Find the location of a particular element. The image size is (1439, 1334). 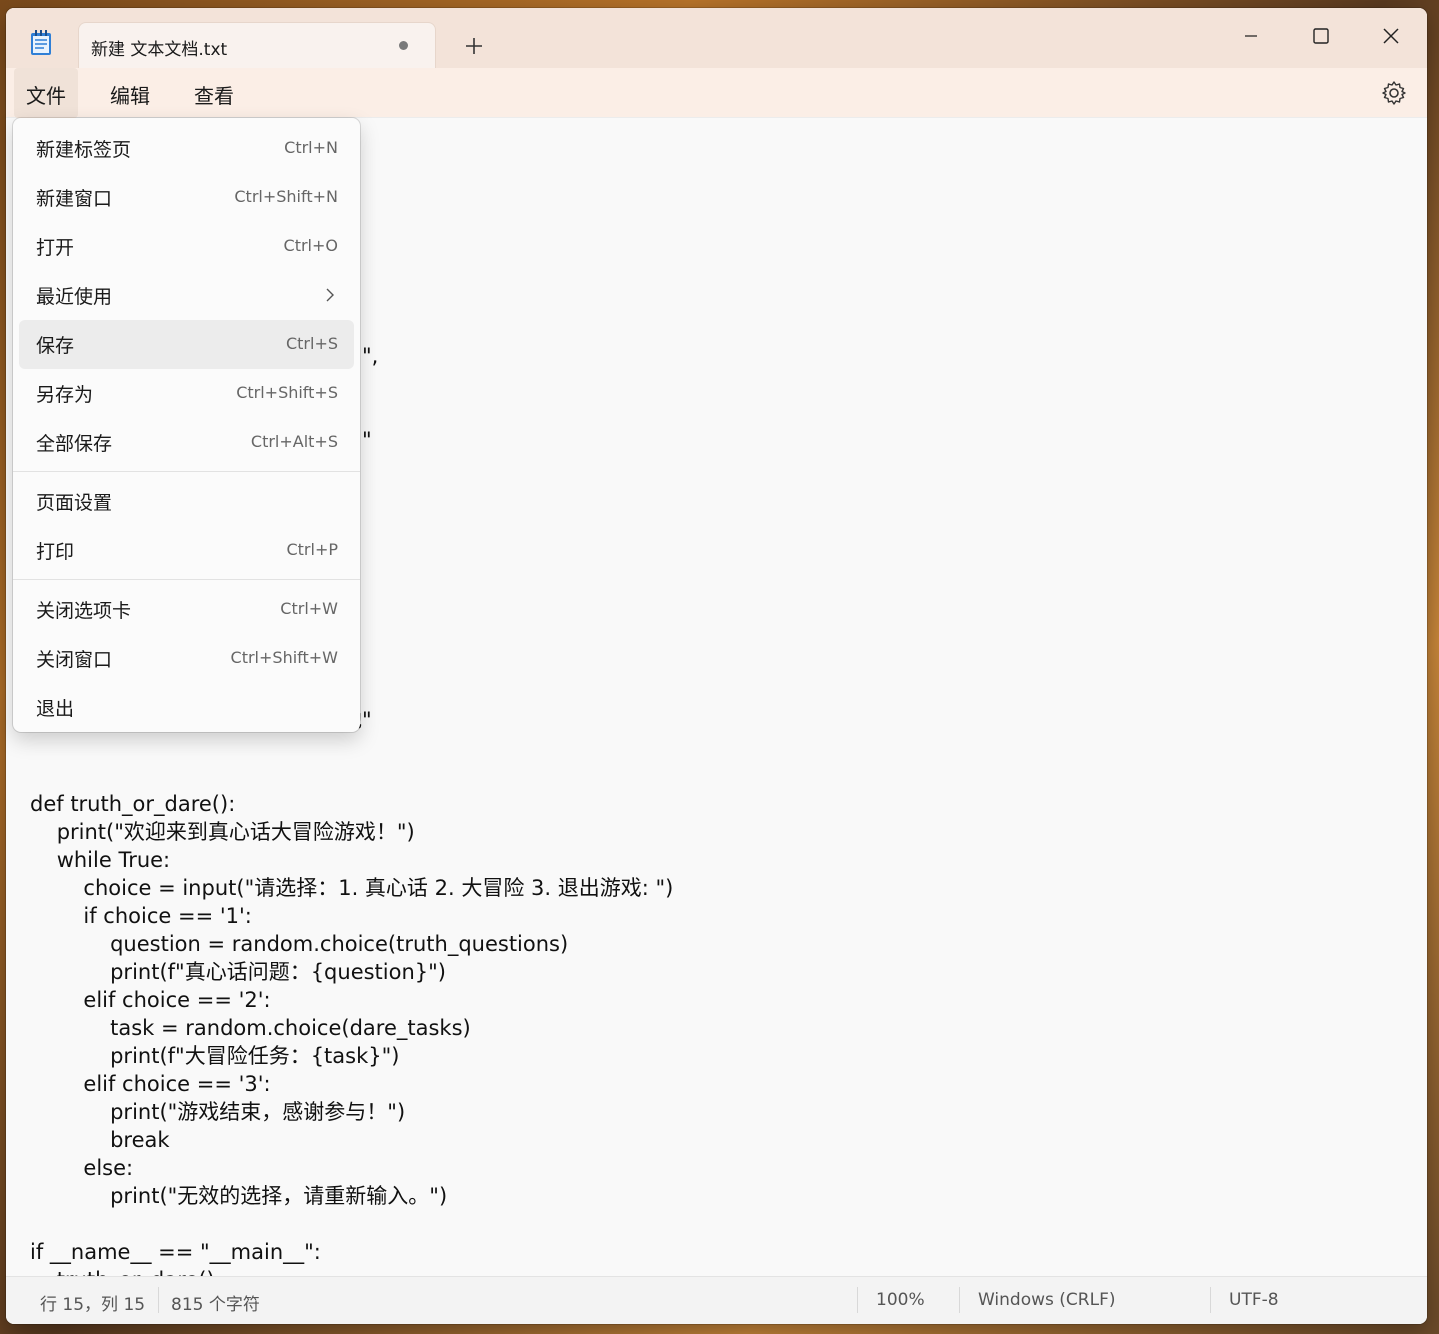

maximize-button is located at coordinates (1321, 36).